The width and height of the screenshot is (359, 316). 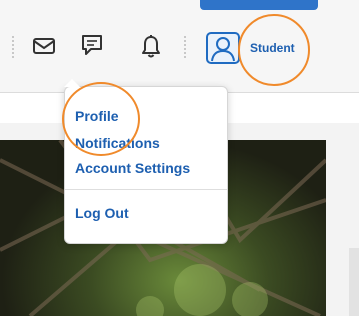 What do you see at coordinates (146, 189) in the screenshot?
I see `menu-divider` at bounding box center [146, 189].